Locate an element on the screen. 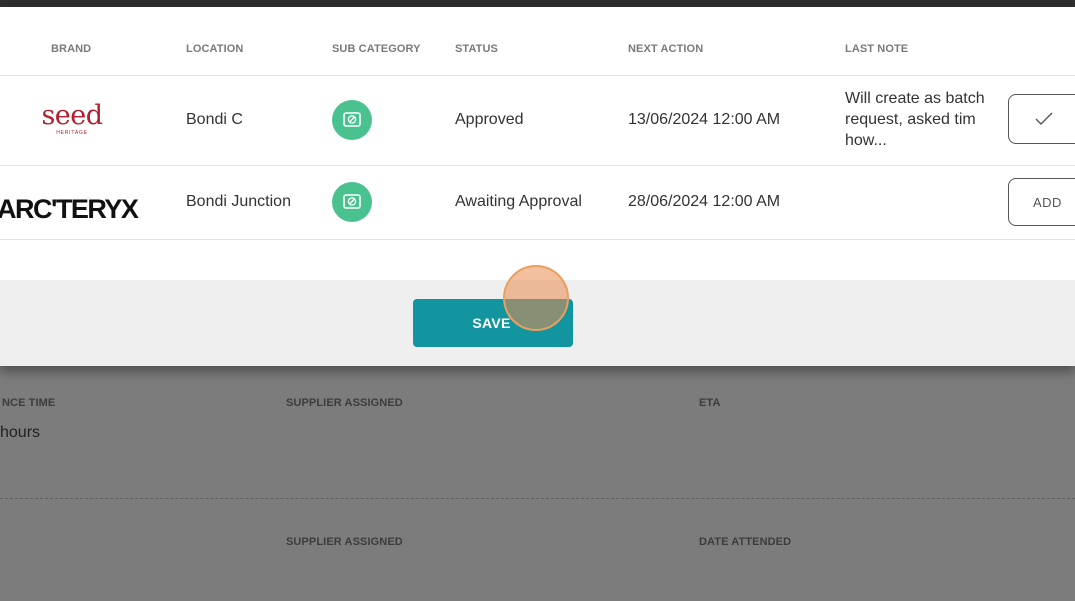 The image size is (1075, 601). action-button is located at coordinates (1041, 119).